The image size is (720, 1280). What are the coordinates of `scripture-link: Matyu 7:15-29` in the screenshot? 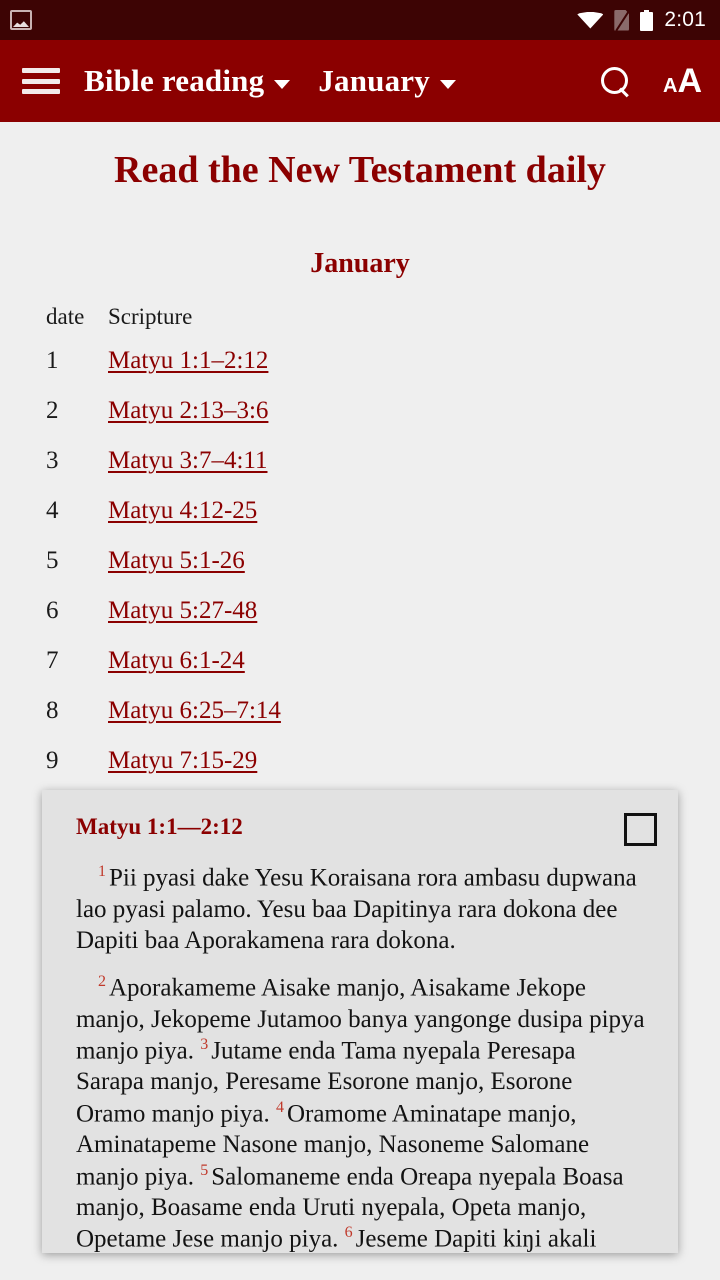 It's located at (182, 760).